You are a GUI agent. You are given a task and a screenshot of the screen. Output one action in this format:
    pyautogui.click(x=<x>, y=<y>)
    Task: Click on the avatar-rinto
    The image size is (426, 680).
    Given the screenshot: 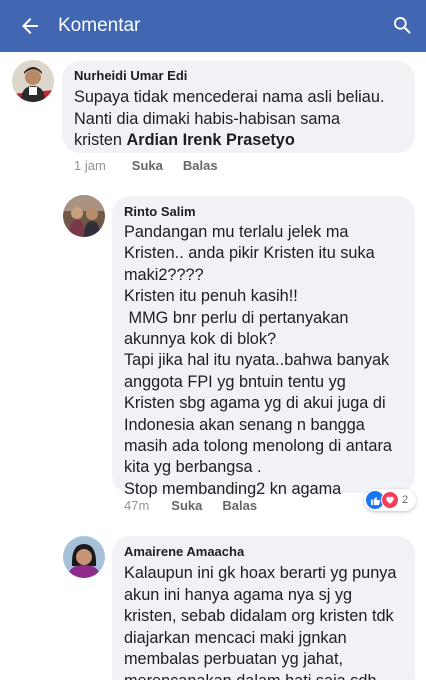 What is the action you would take?
    pyautogui.click(x=84, y=216)
    